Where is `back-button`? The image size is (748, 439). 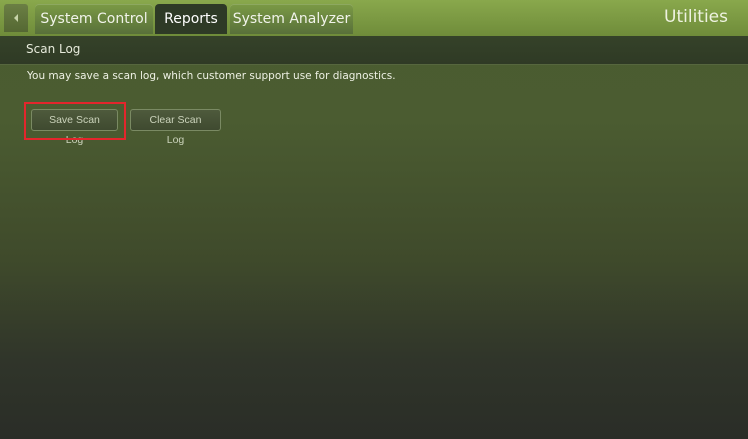 back-button is located at coordinates (16, 18).